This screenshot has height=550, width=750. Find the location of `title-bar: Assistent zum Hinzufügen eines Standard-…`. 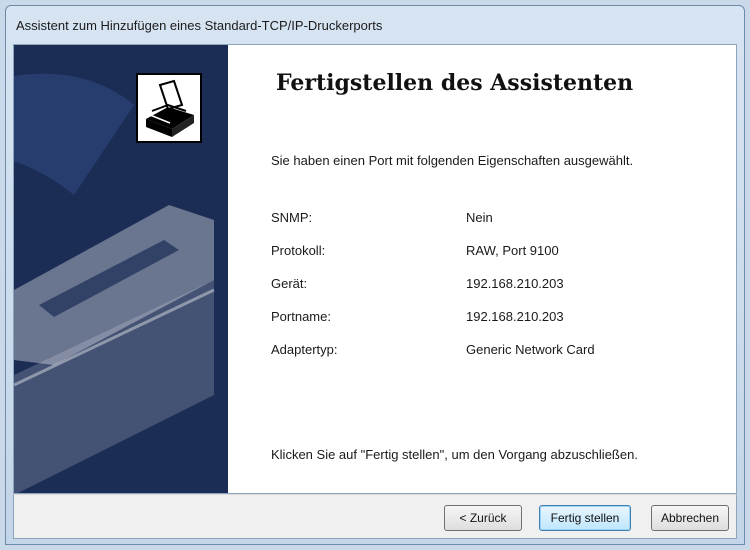

title-bar: Assistent zum Hinzufügen eines Standard-… is located at coordinates (375, 25).